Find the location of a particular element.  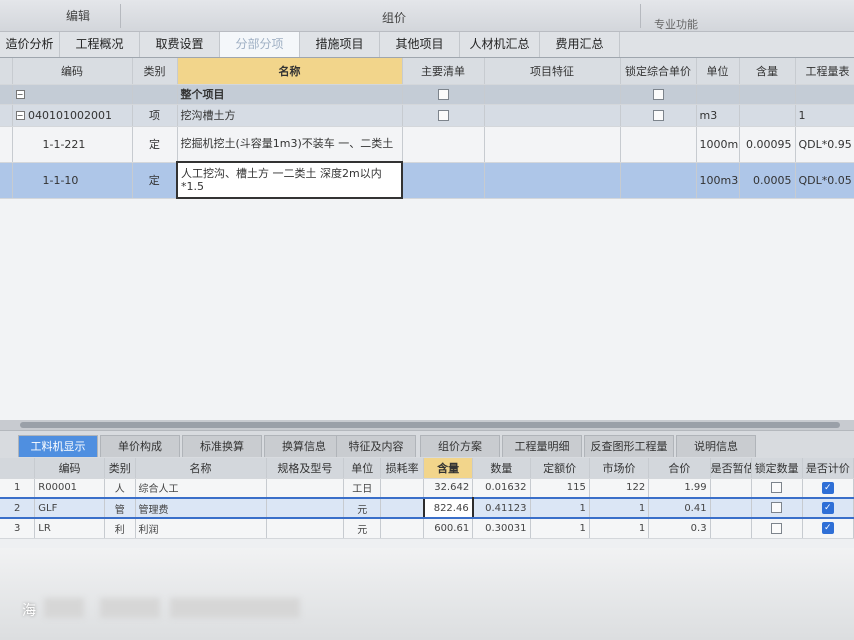

code-cell: 1-1-10 is located at coordinates (72, 180).